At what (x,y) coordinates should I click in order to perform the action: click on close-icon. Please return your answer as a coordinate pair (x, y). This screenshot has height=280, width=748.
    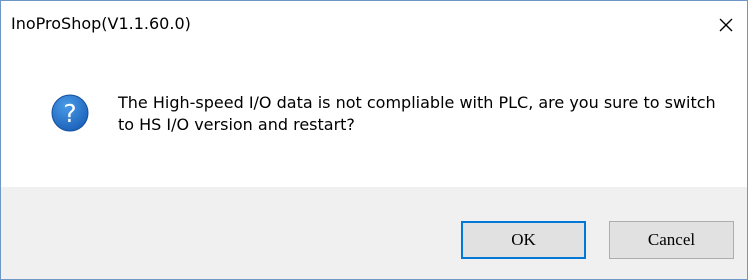
    Looking at the image, I should click on (726, 25).